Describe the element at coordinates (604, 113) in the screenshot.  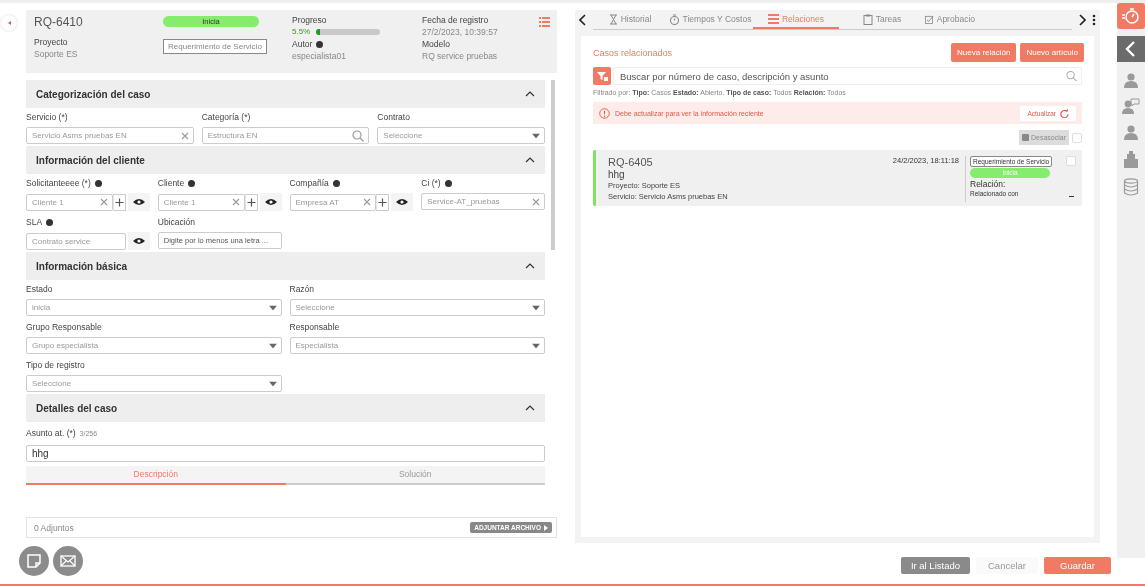
I see `warning-icon` at that location.